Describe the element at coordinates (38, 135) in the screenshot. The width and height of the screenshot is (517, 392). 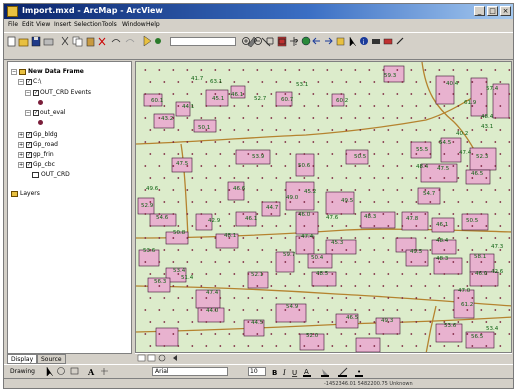
I see `toc-layer-gp-bldg: + ✓ Gp_bldg` at that location.